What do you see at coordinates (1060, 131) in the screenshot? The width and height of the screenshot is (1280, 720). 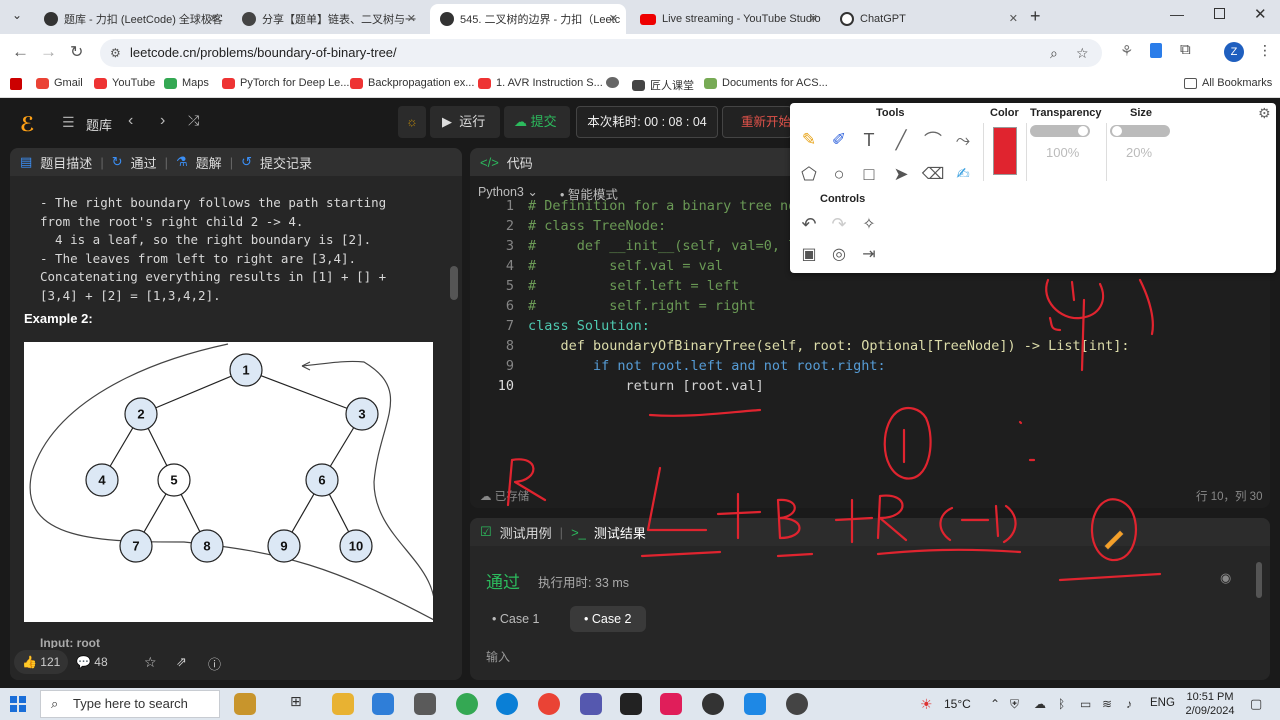 I see `transparency-slider` at bounding box center [1060, 131].